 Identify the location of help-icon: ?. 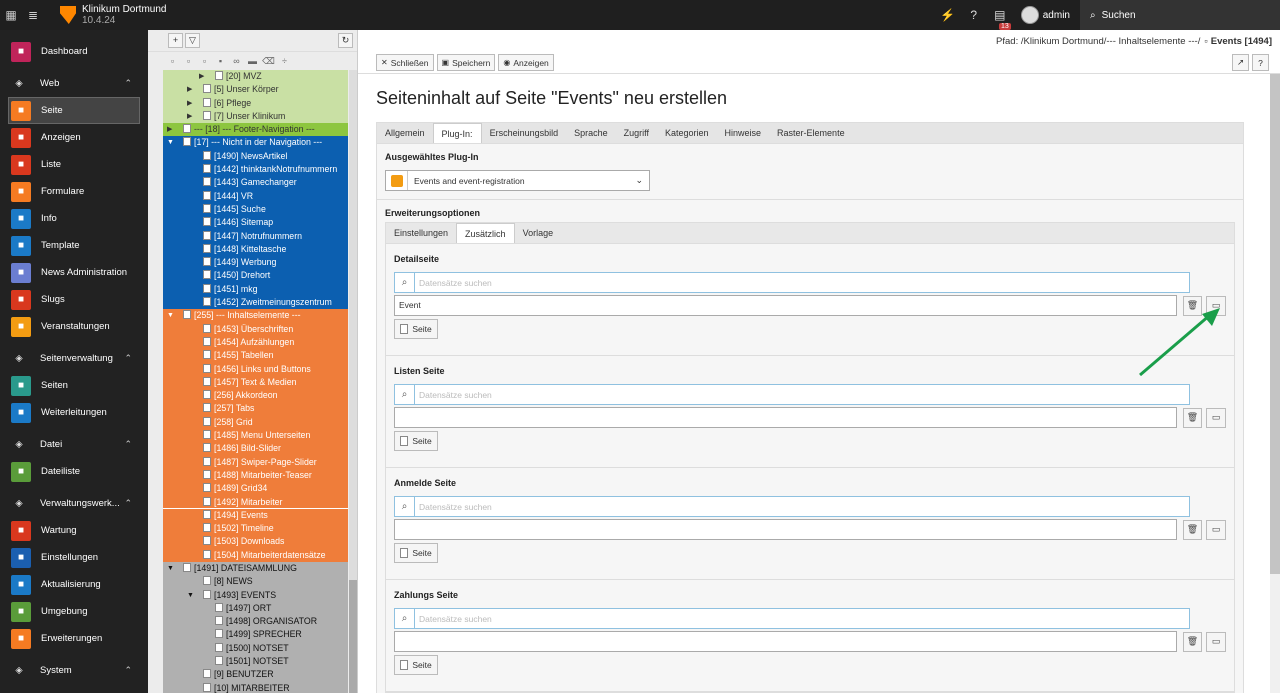
(974, 15).